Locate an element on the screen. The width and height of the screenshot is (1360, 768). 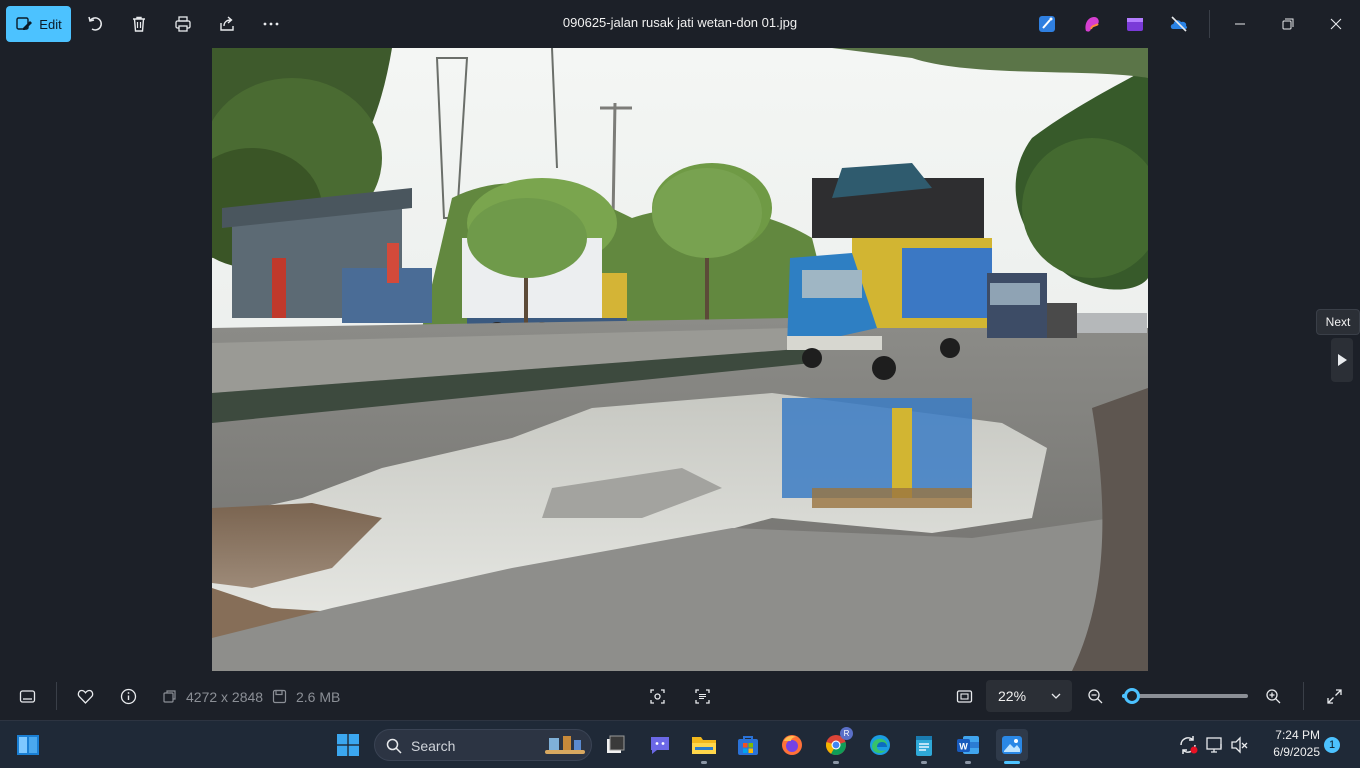
firefox-icon is located at coordinates (792, 745).